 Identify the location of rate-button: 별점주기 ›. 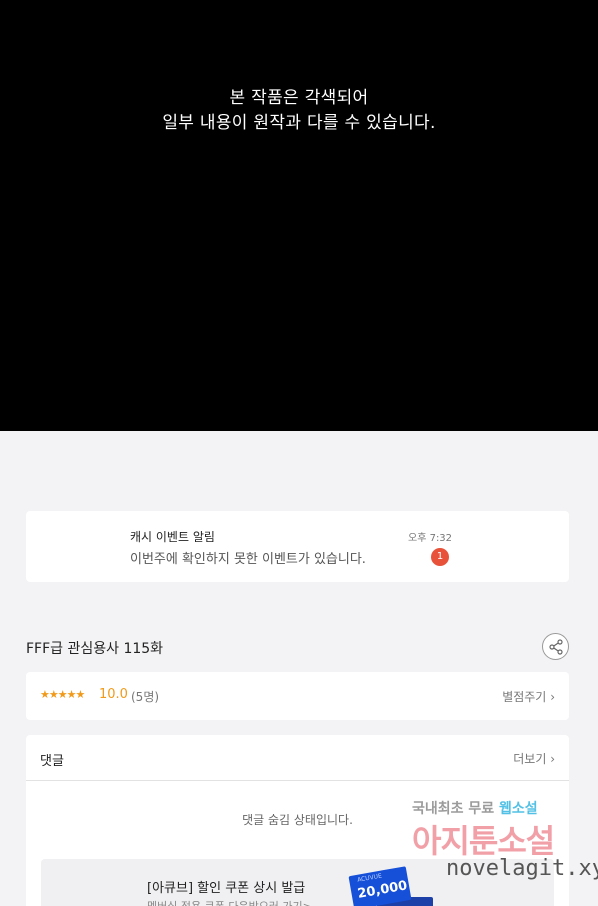
(528, 696).